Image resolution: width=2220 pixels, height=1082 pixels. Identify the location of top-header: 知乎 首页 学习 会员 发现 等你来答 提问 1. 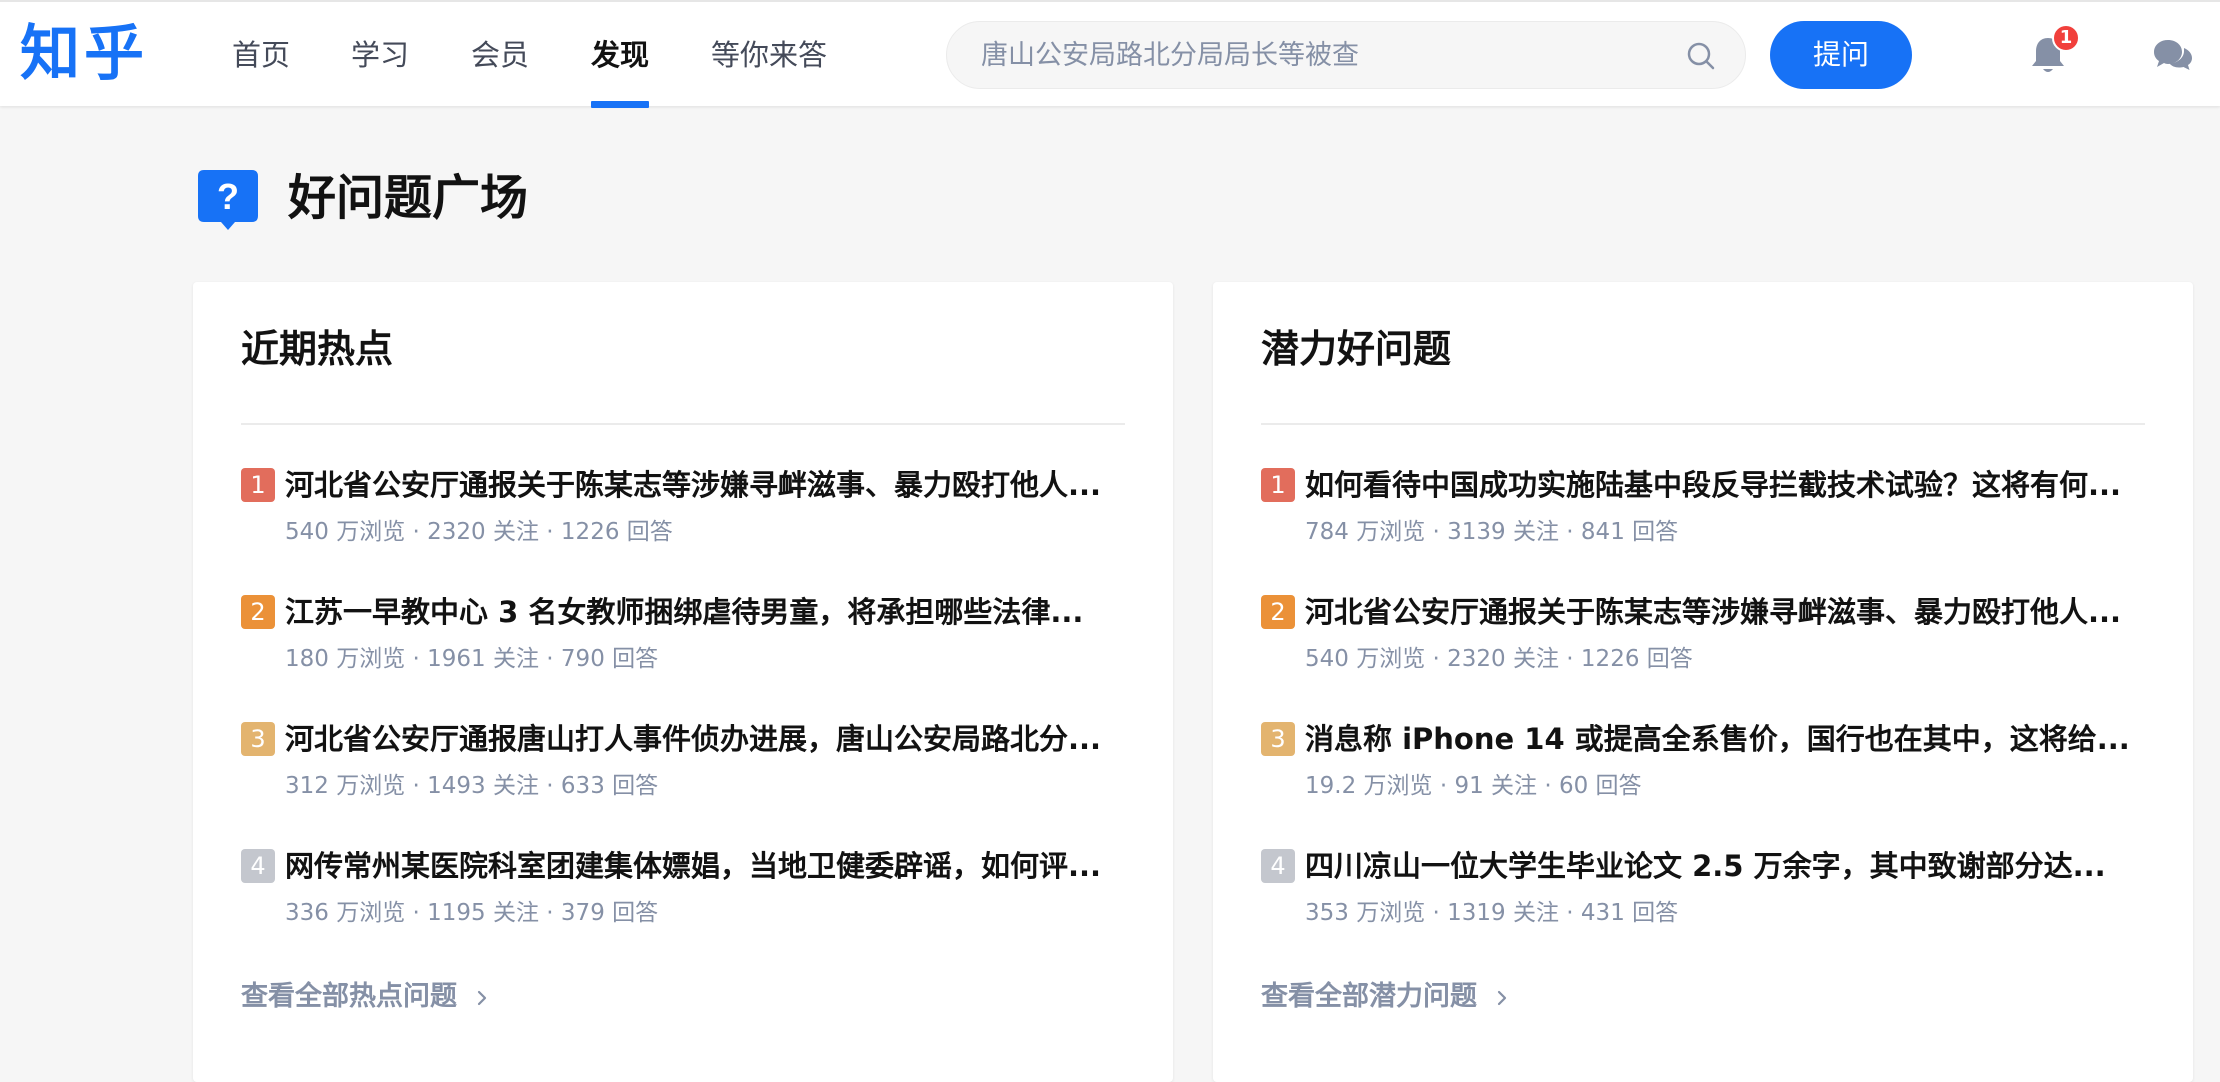
(1110, 53).